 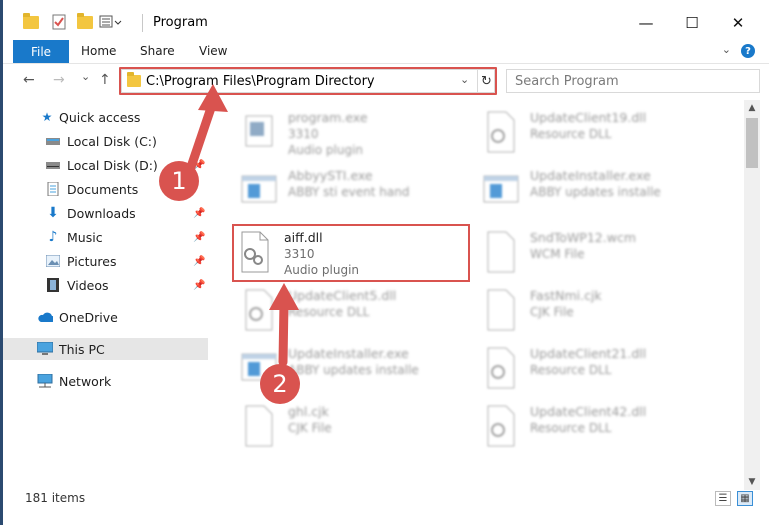 I want to click on search-box: Search Program, so click(x=633, y=81).